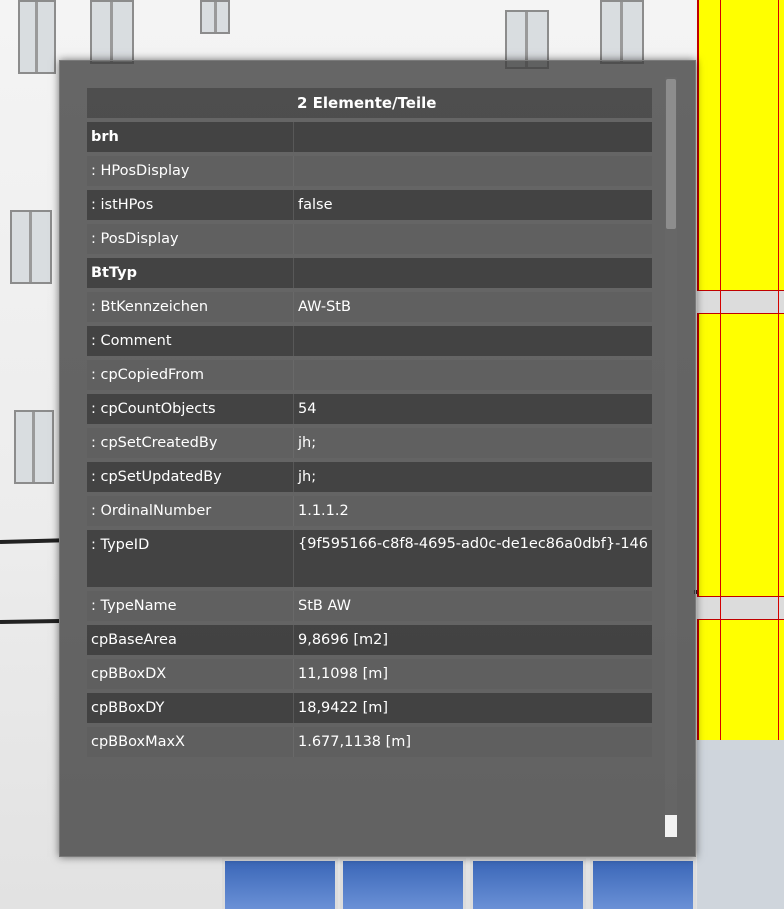 This screenshot has height=909, width=784. I want to click on property-row: : cpSetUpdatedBy jh;, so click(369, 477).